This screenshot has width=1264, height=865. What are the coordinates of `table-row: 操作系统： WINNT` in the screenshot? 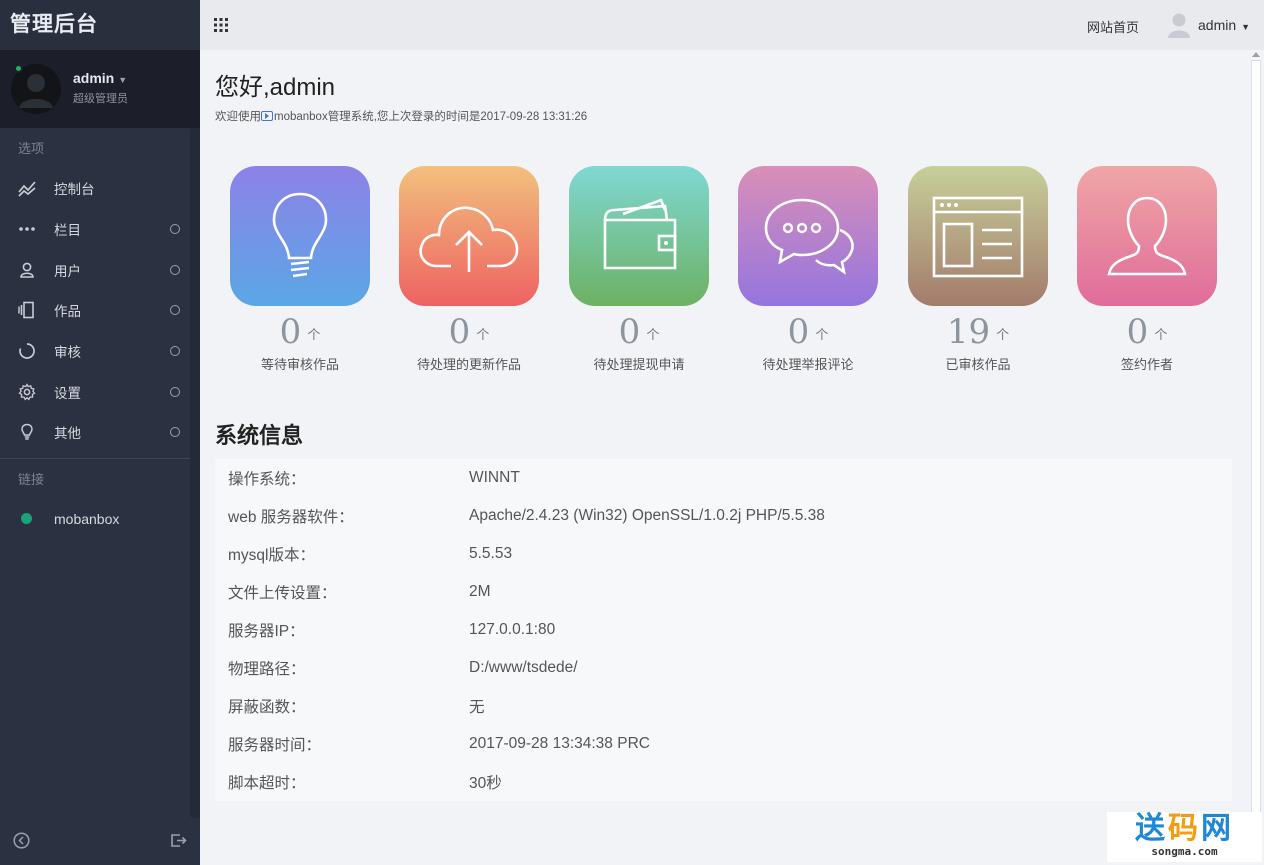 It's located at (723, 478).